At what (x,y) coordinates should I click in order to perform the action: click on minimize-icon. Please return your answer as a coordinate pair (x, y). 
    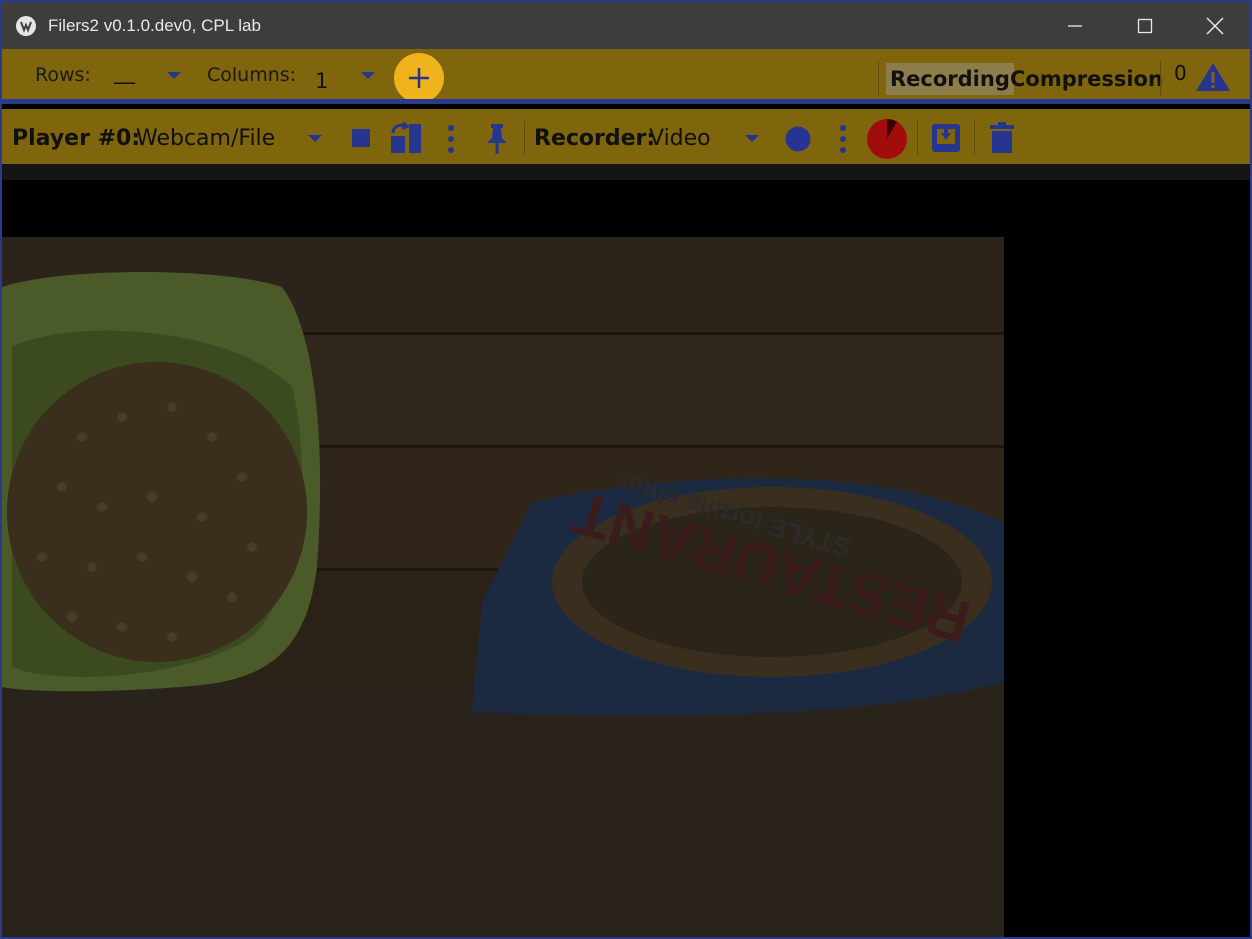
    Looking at the image, I should click on (1075, 25).